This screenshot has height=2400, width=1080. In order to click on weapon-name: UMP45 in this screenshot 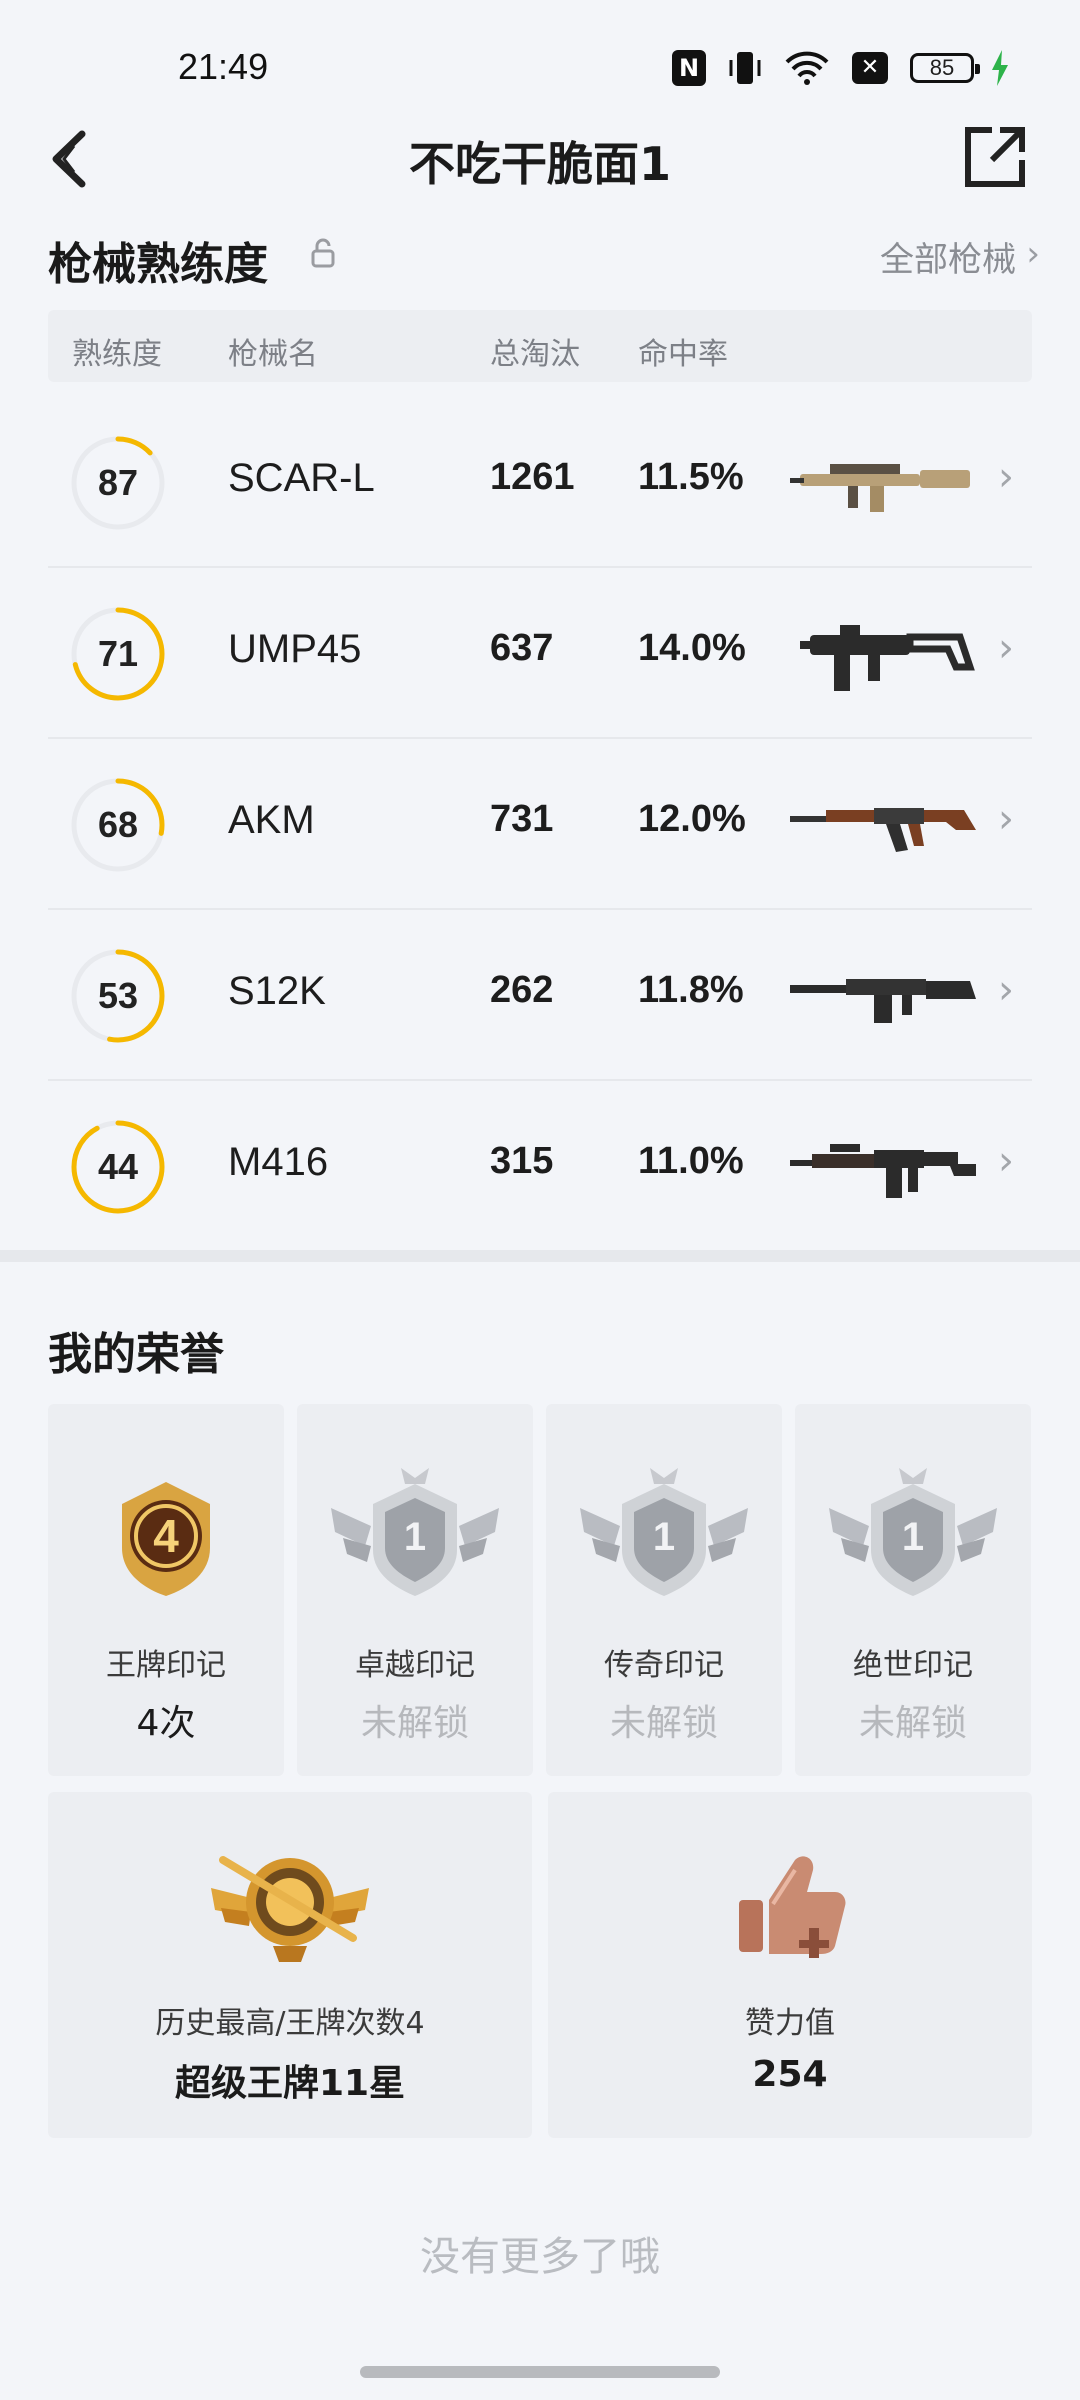, I will do `click(295, 649)`.